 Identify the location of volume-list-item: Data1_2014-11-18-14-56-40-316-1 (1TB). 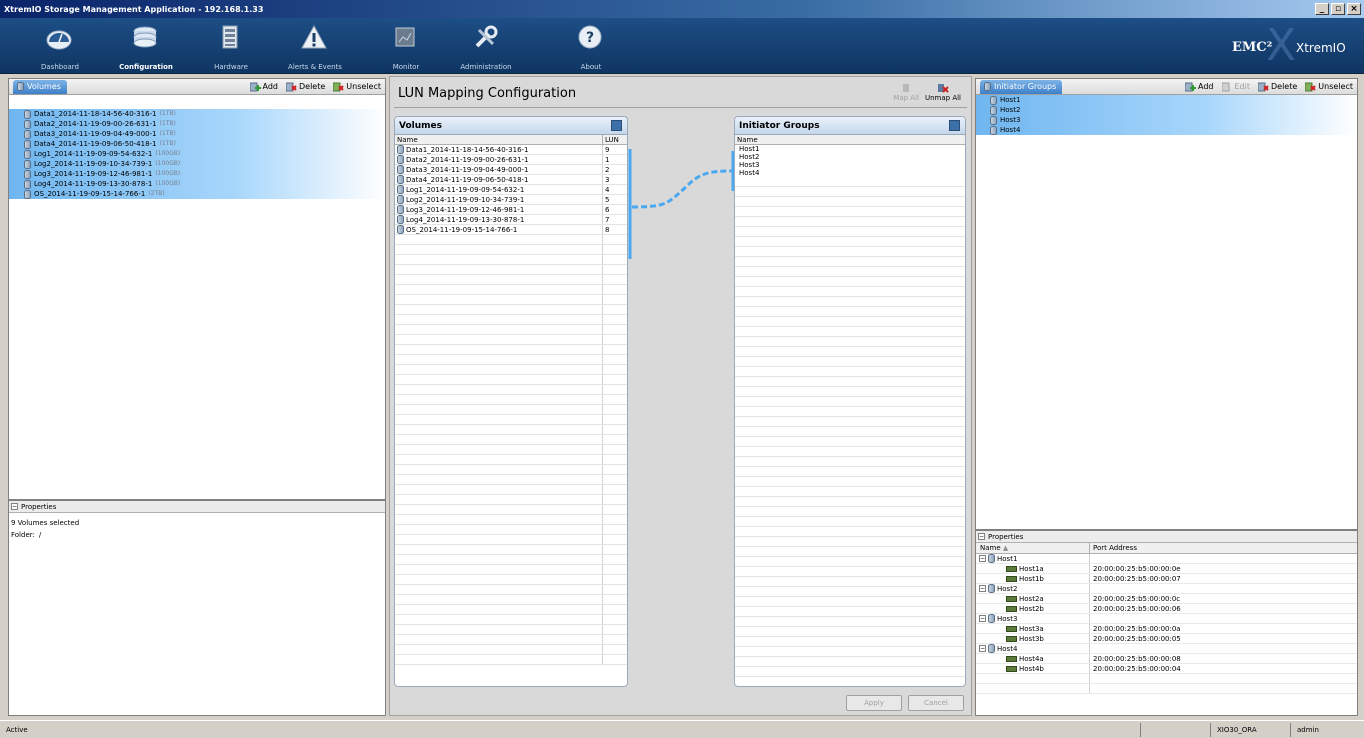
(197, 114).